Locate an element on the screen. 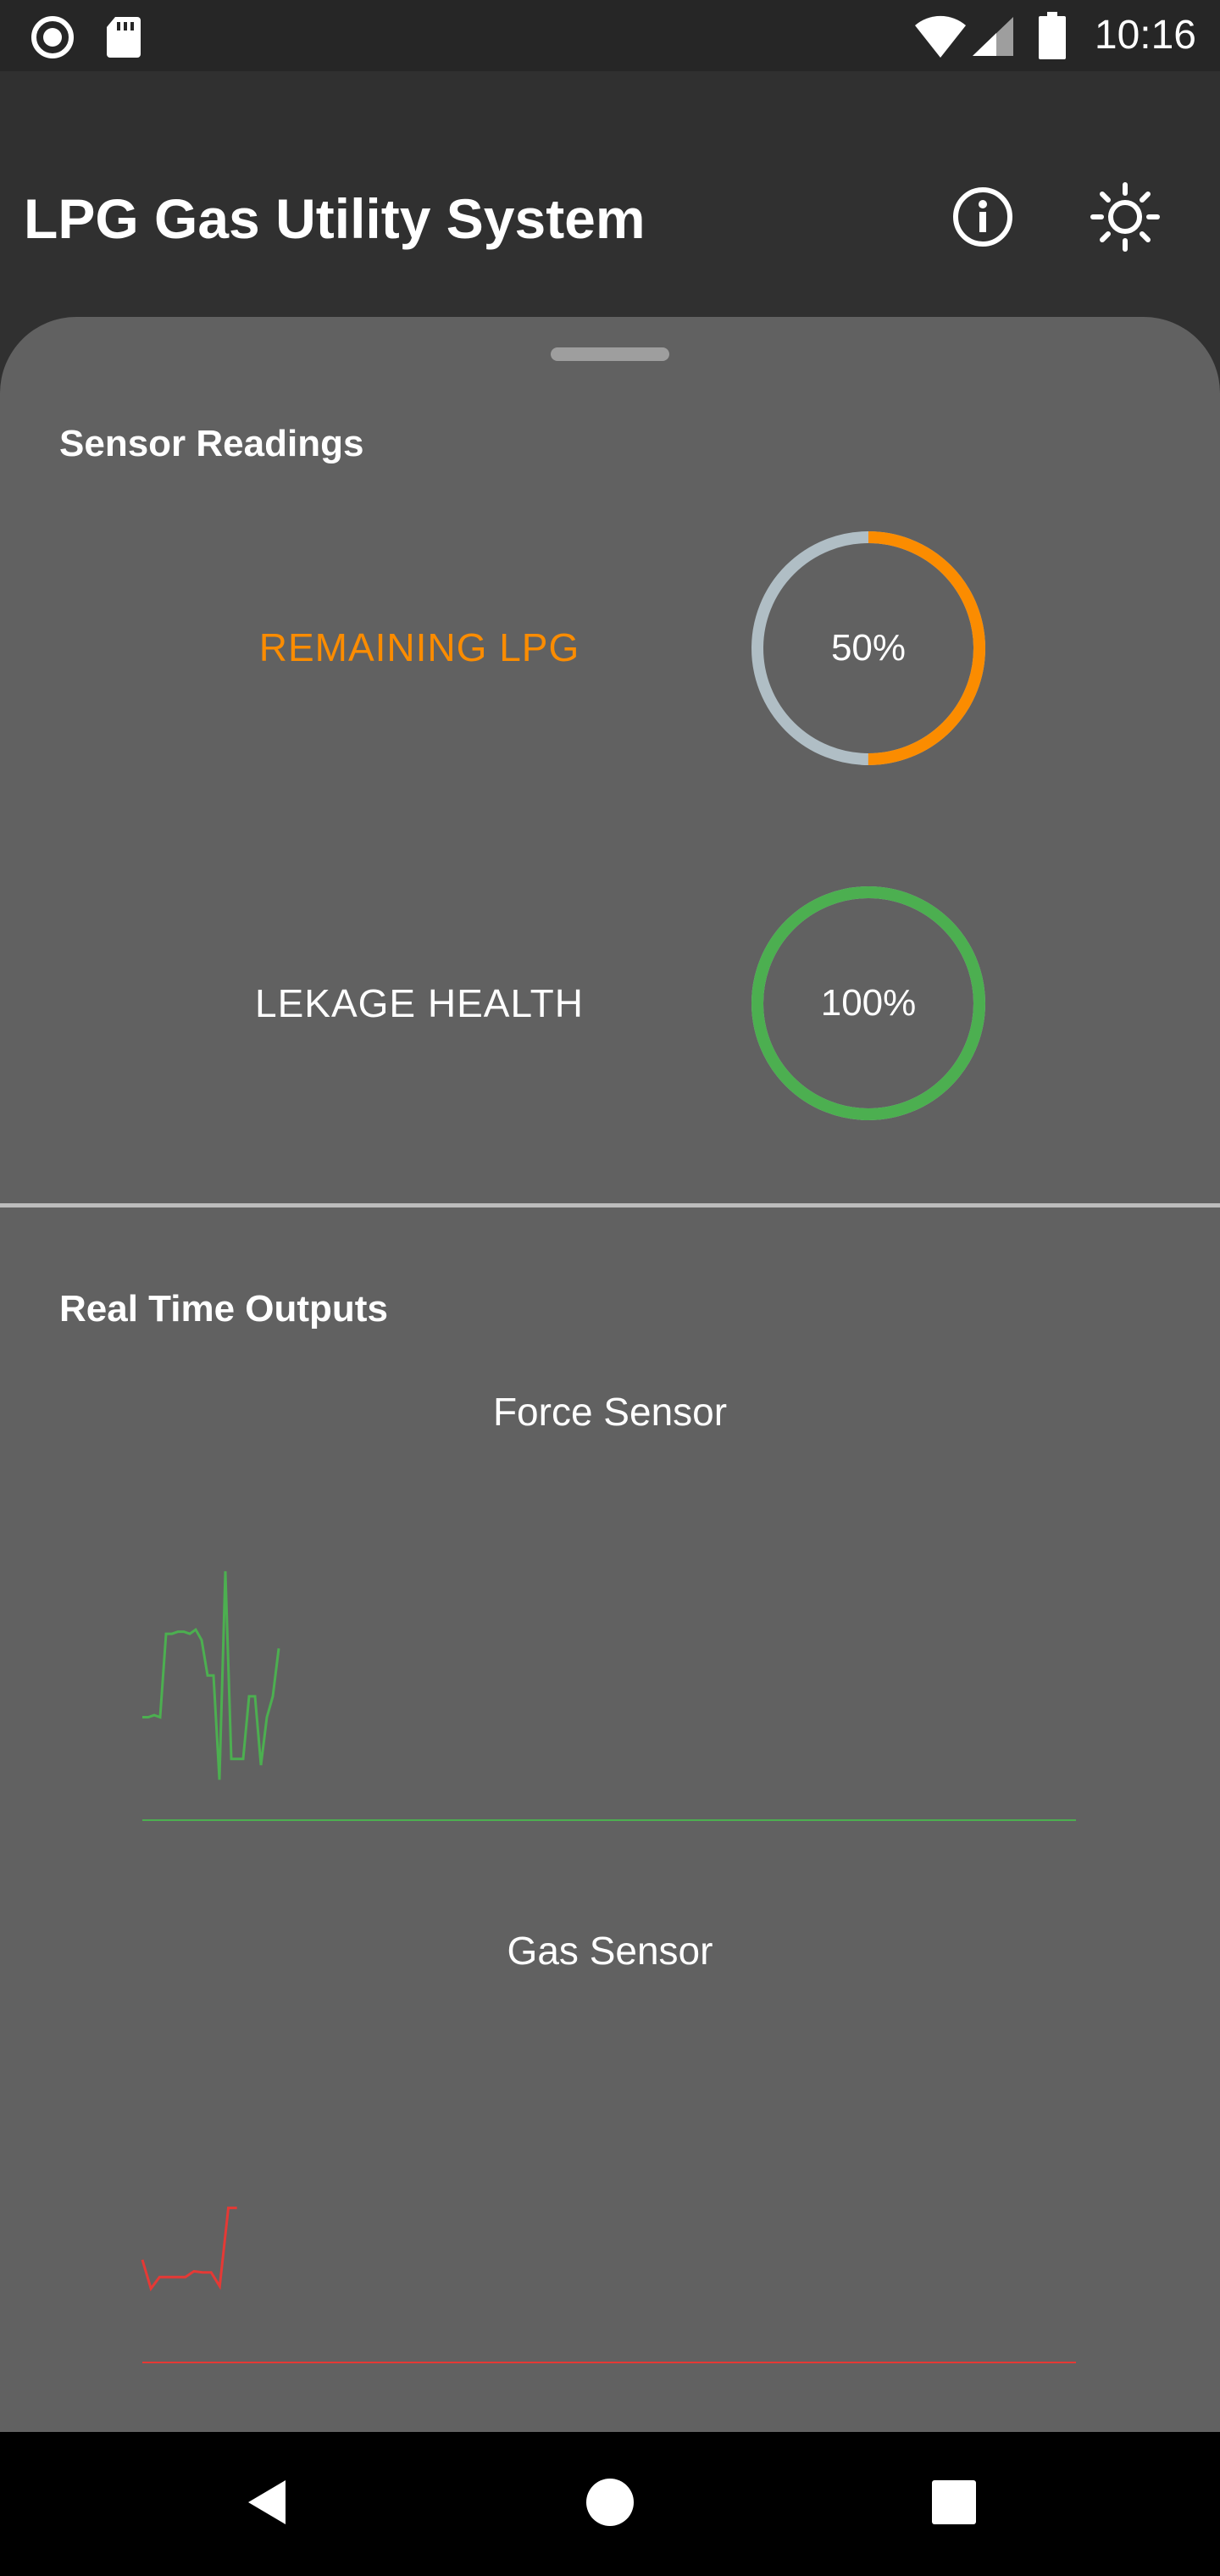  leakage-health-label: LEKAGE HEALTH is located at coordinates (419, 1003).